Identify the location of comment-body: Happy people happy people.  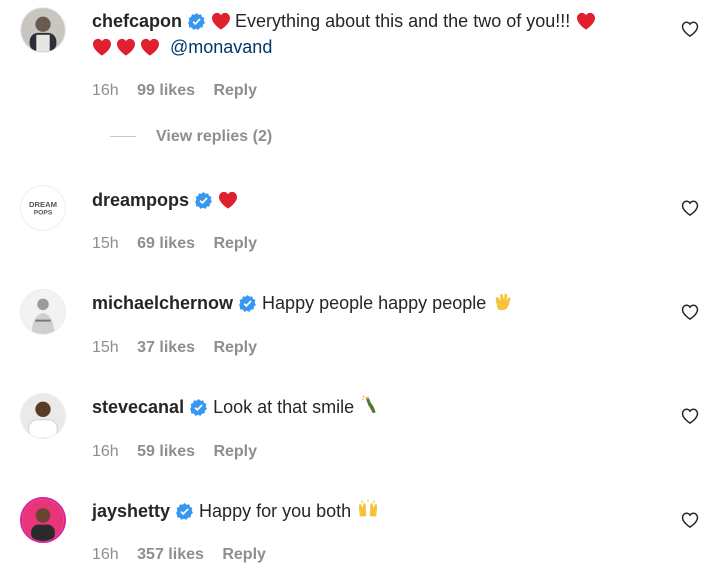
(374, 303).